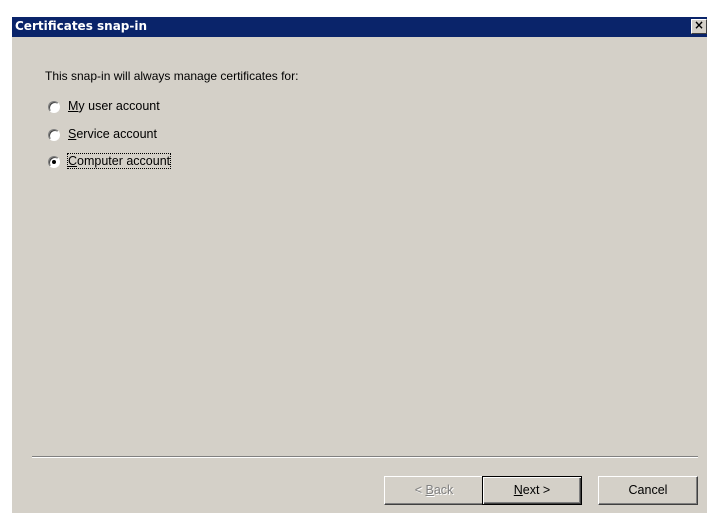  I want to click on accelerator-key: C, so click(73, 161).